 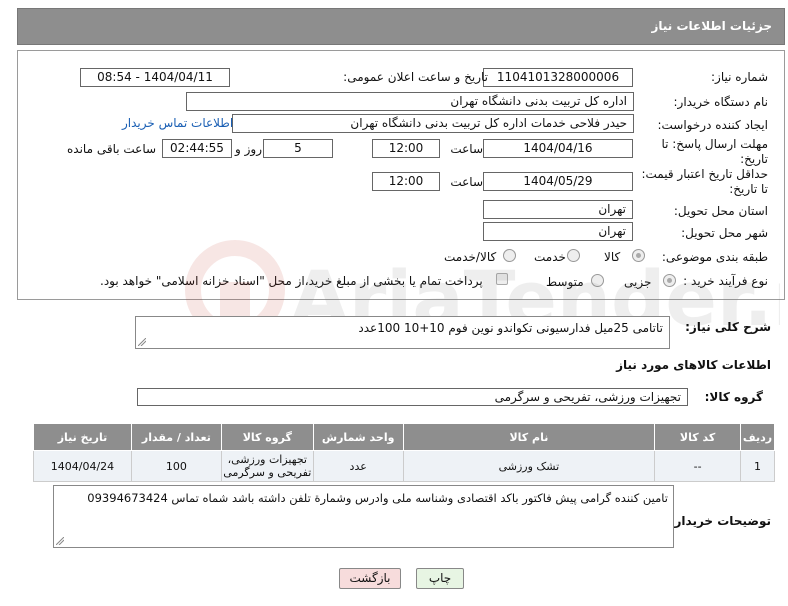 I want to click on cell-name: تشک ورزشی, so click(x=529, y=466).